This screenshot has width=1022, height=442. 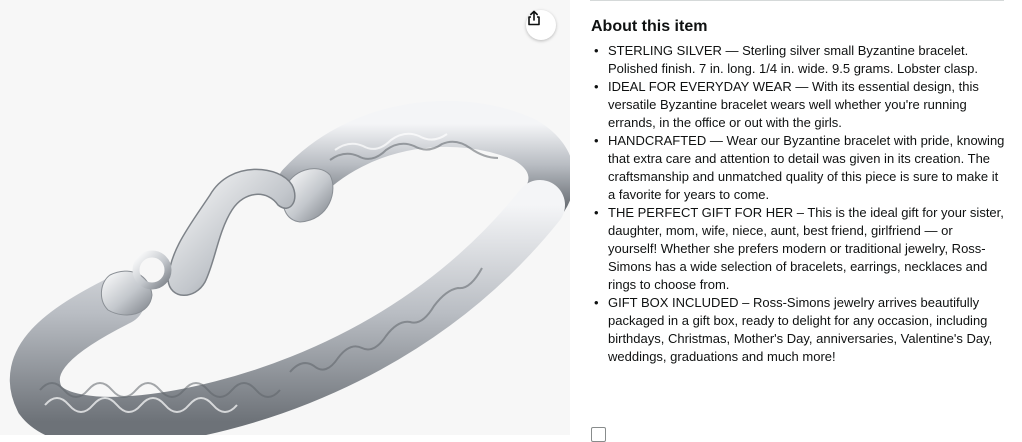 I want to click on share-icon, so click(x=534, y=18).